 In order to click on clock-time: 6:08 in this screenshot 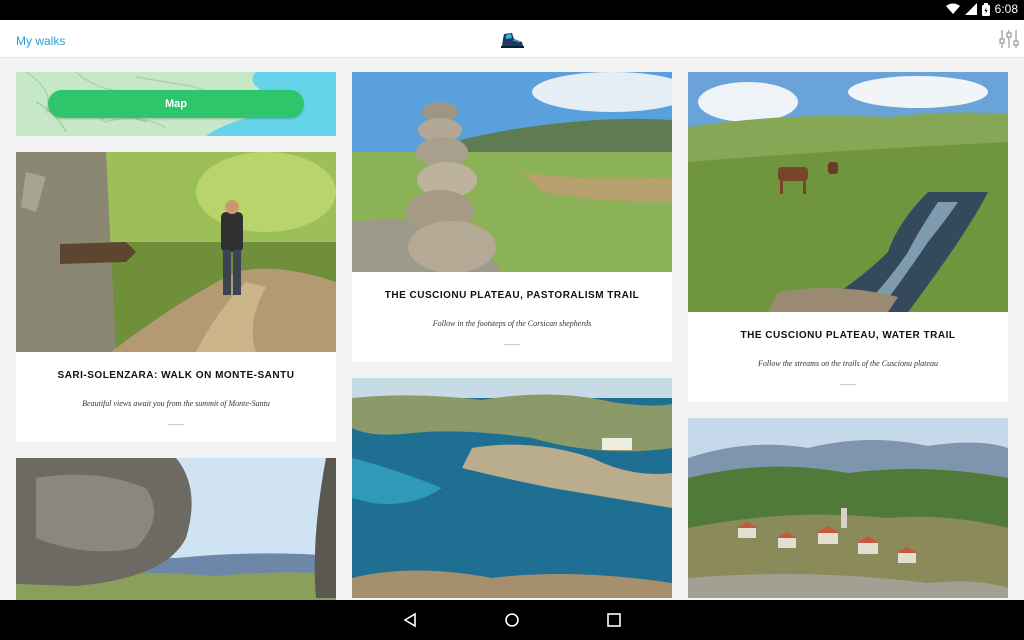, I will do `click(1006, 9)`.